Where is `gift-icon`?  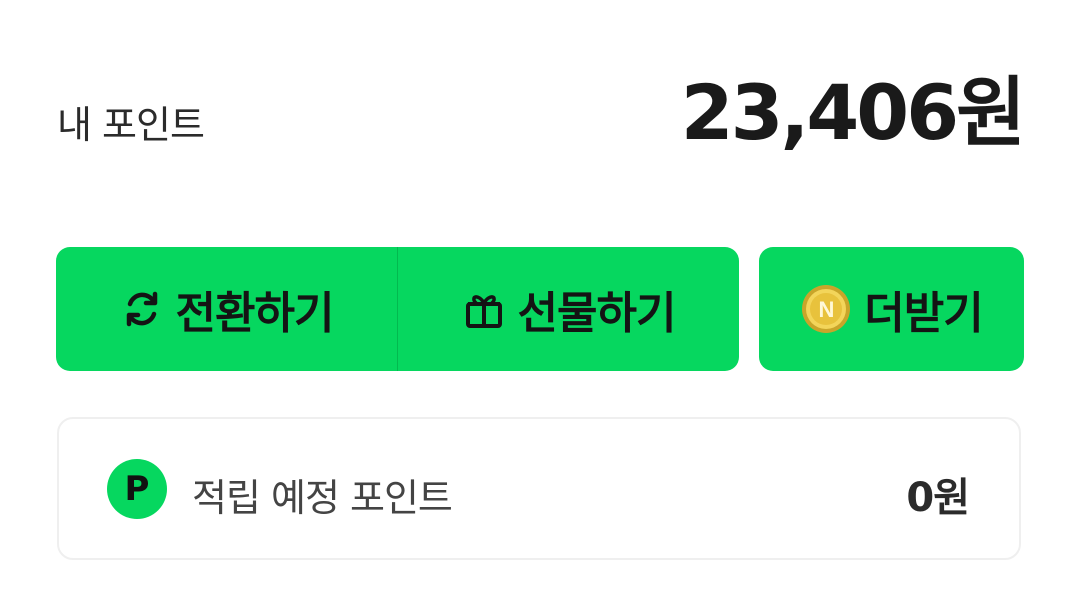 gift-icon is located at coordinates (484, 309).